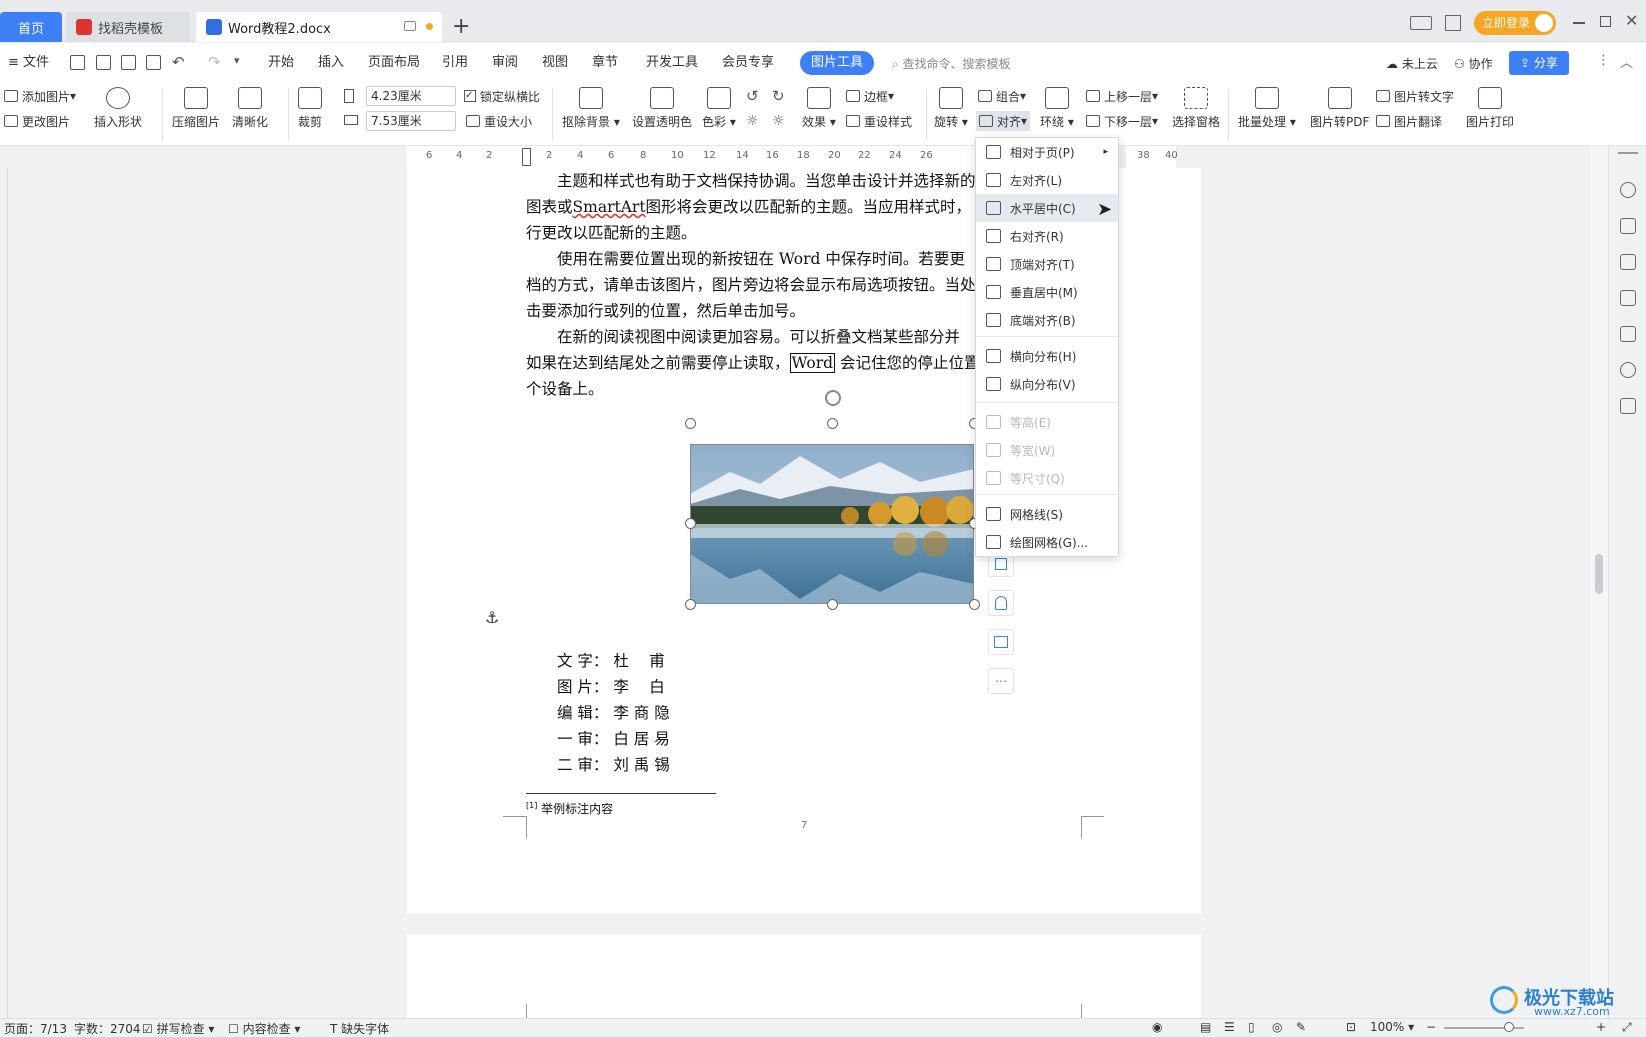 The width and height of the screenshot is (1646, 1037). I want to click on resize-handle-n, so click(832, 423).